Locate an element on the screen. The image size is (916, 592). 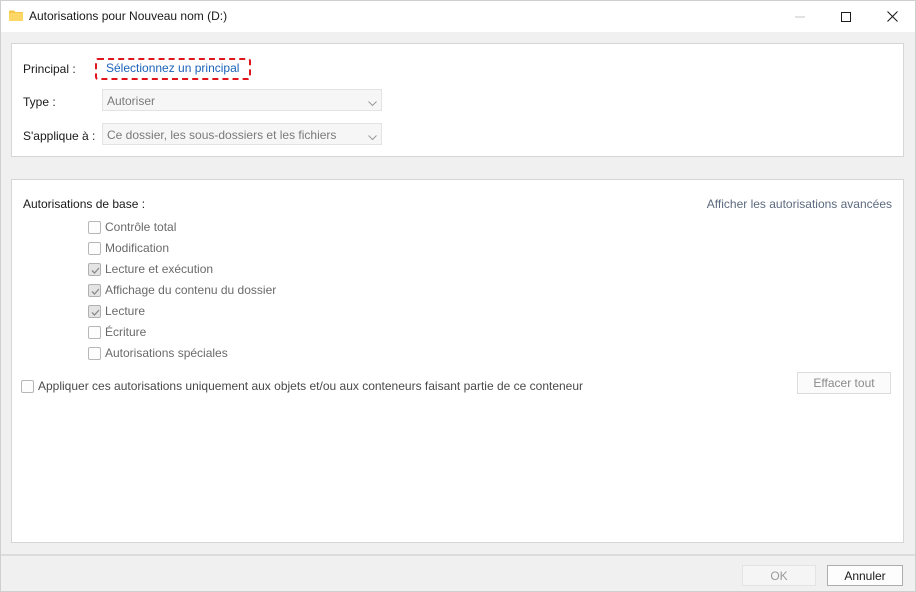
type-value: Autoriser is located at coordinates (131, 101).